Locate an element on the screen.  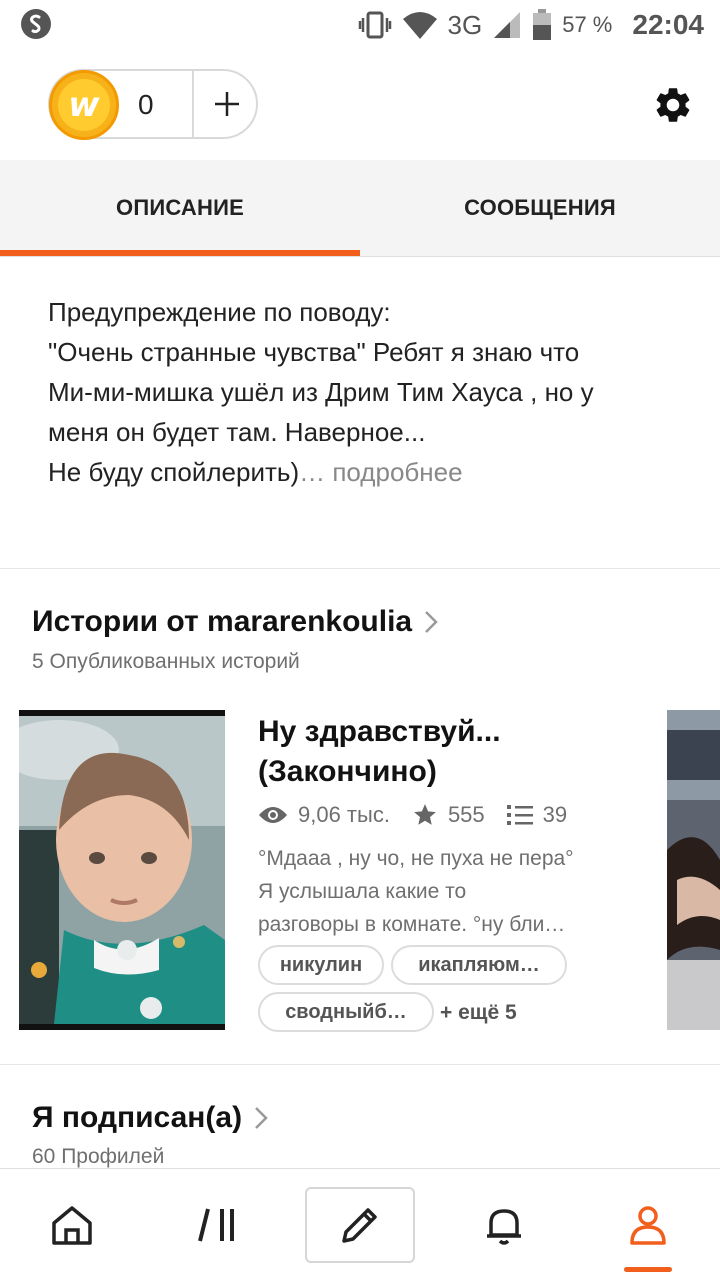
parts-count: 39 is located at coordinates (555, 814).